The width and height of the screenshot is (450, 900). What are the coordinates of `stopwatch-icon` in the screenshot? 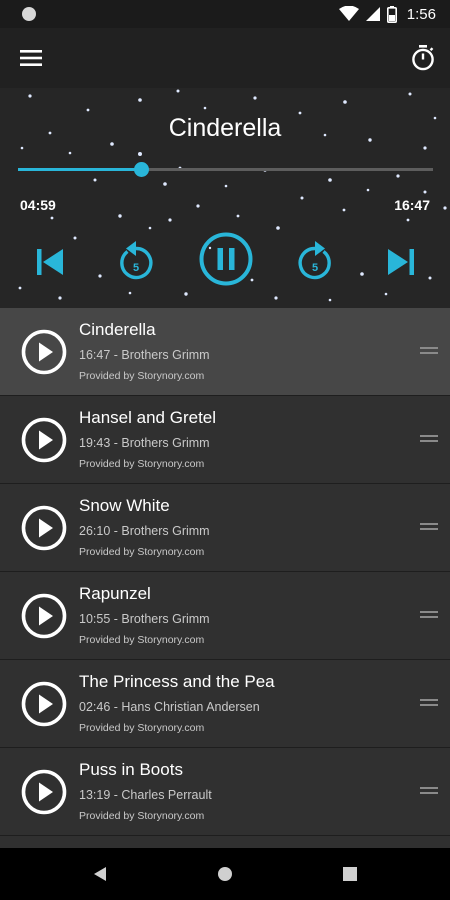 It's located at (423, 58).